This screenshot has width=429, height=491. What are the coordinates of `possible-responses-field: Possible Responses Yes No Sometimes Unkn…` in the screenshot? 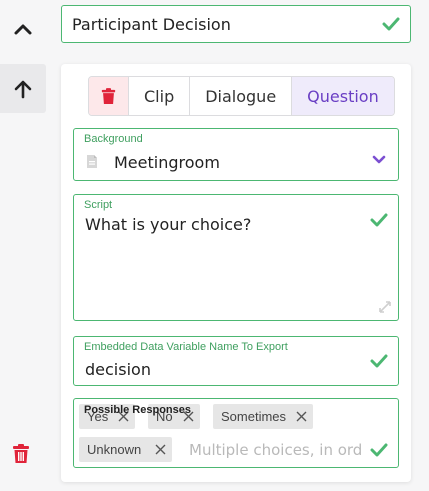 It's located at (236, 433).